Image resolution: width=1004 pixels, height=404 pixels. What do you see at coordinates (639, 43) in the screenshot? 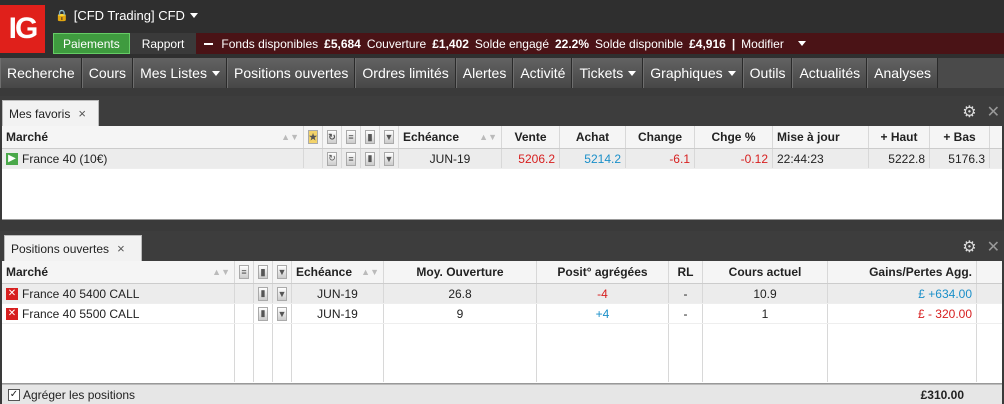
I see `solde-dispo-label: Solde disponible` at bounding box center [639, 43].